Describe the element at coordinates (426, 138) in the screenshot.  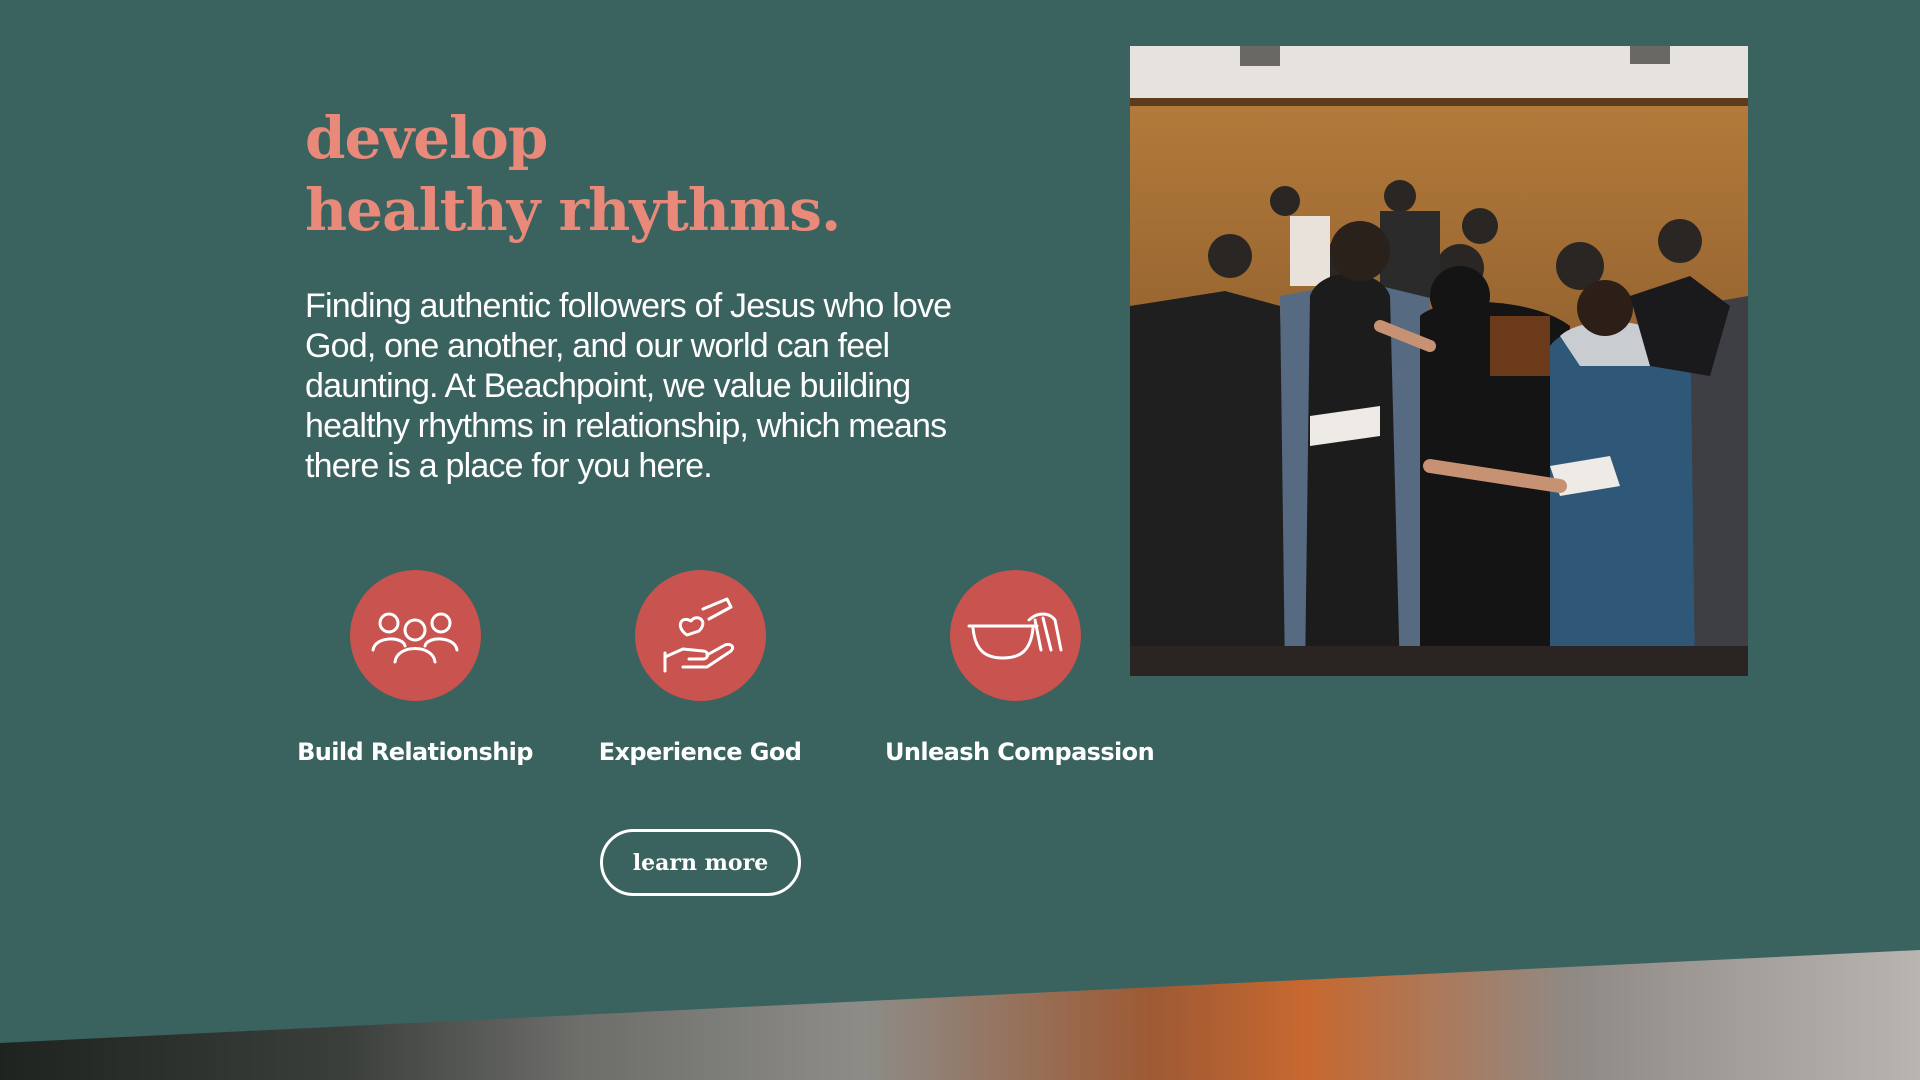
I see `heading-line-1: develop` at that location.